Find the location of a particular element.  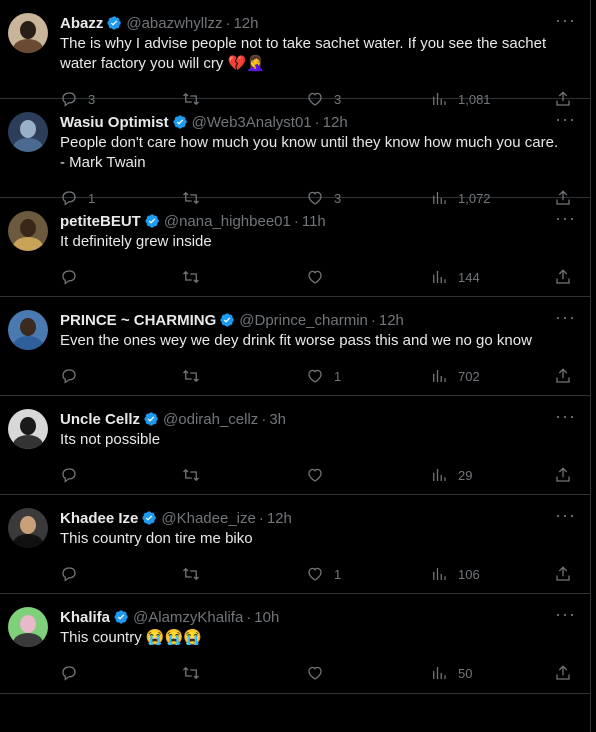

user-handle: @odirah_cellz is located at coordinates (210, 419).